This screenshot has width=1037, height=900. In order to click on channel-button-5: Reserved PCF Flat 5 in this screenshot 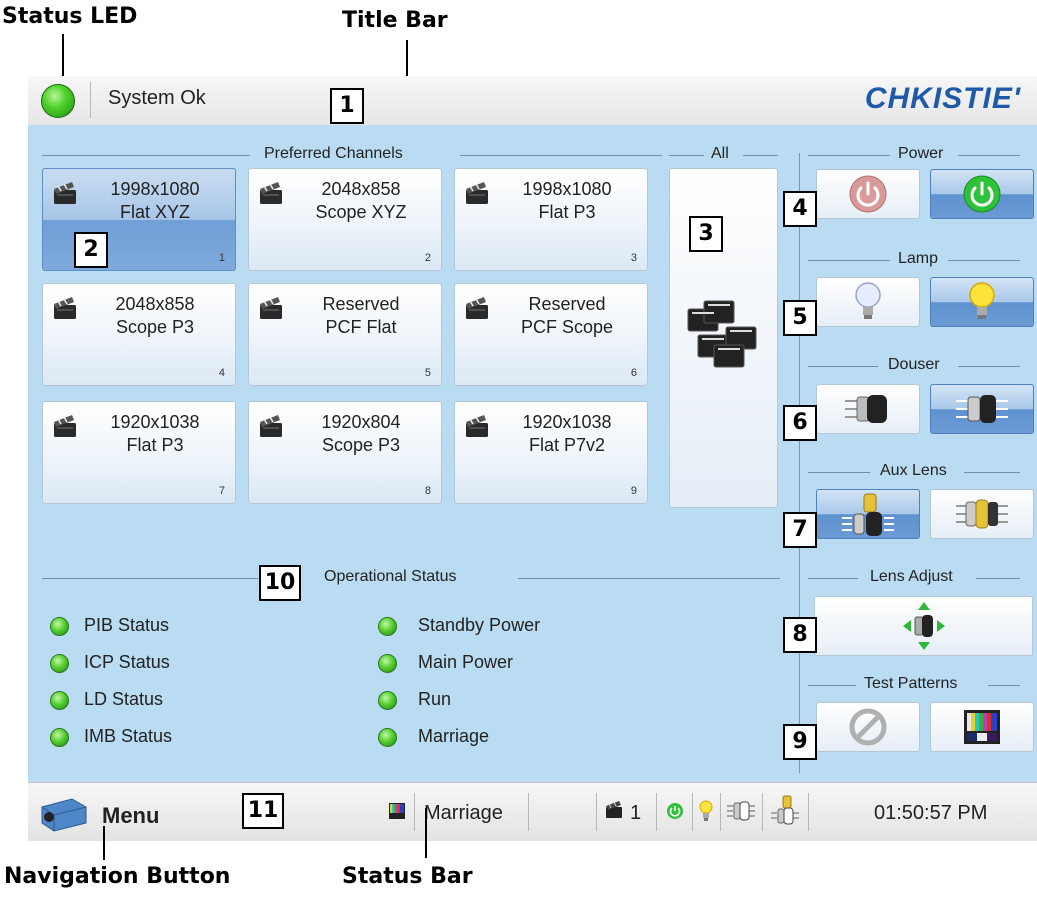, I will do `click(345, 334)`.